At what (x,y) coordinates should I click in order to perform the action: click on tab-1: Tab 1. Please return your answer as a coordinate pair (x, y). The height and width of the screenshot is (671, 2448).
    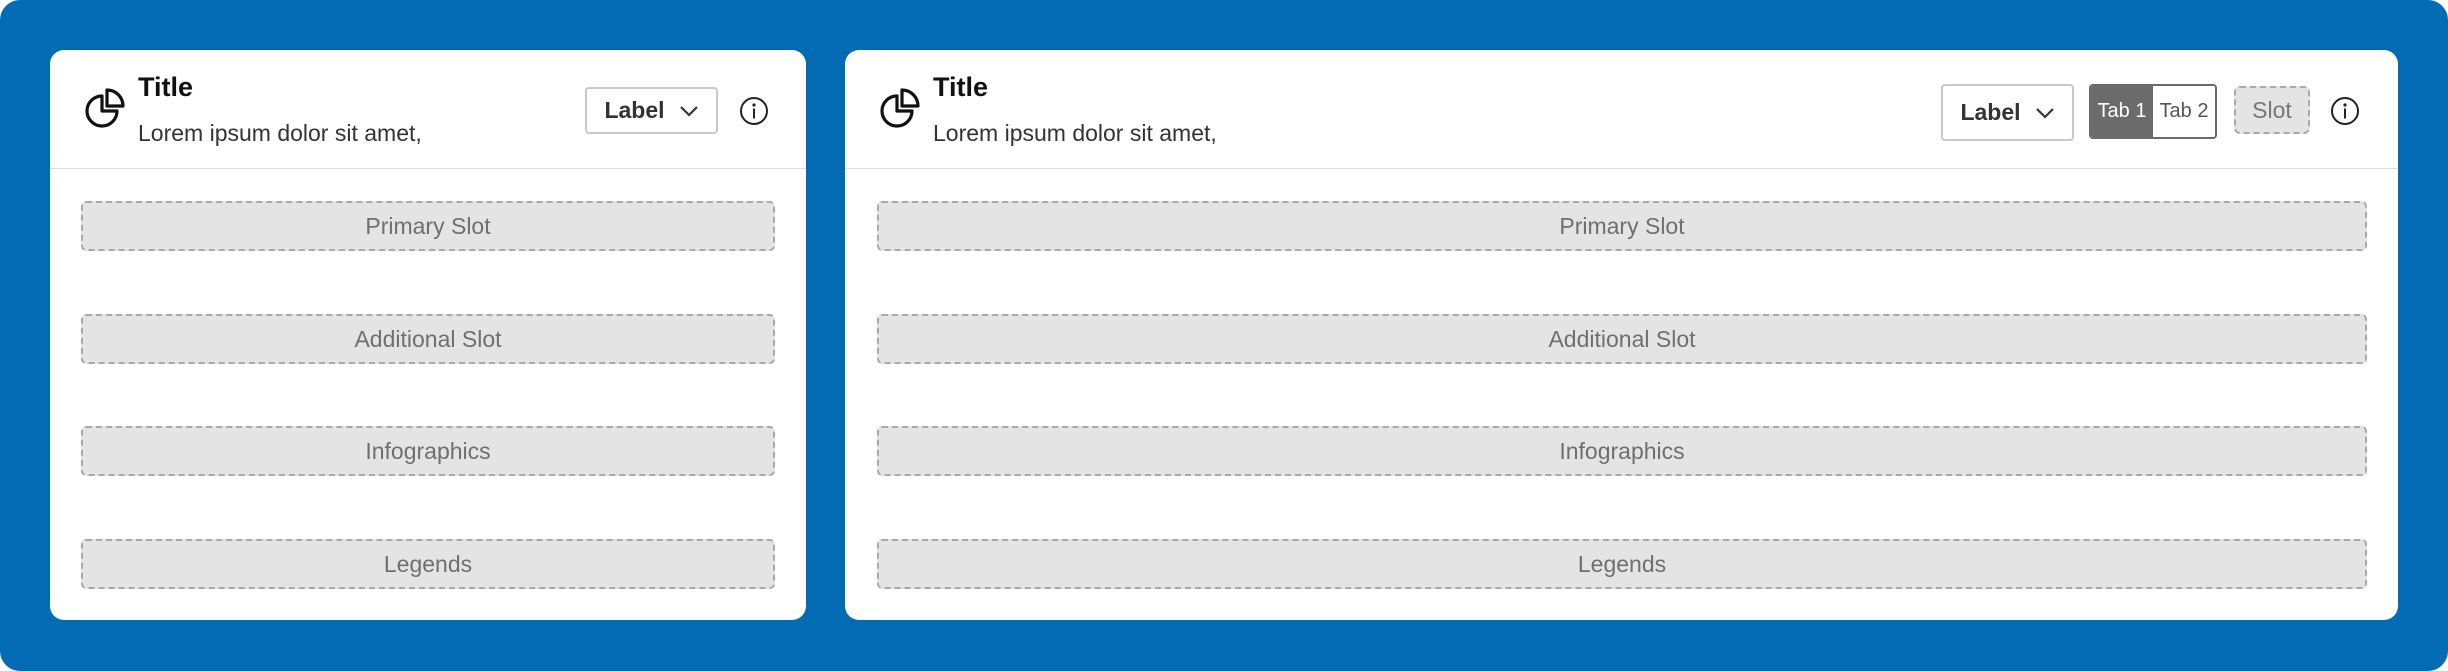
    Looking at the image, I should click on (2122, 111).